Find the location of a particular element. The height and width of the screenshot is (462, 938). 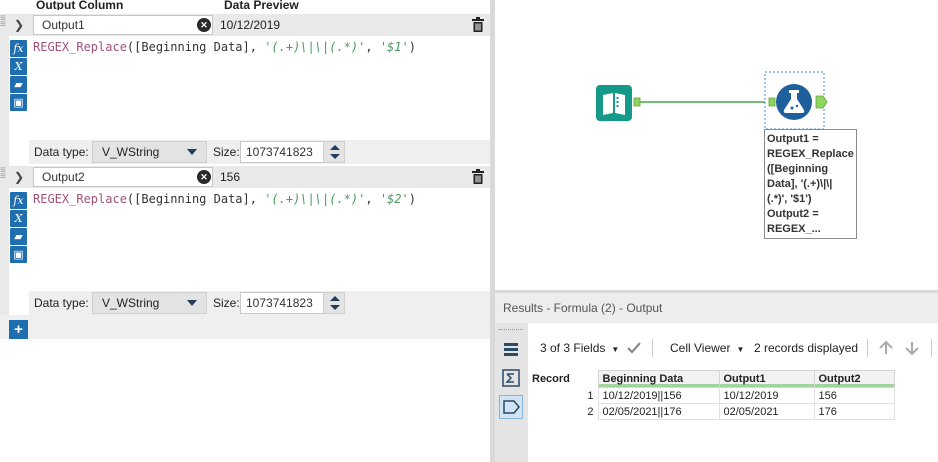

tag-icon is located at coordinates (511, 407).